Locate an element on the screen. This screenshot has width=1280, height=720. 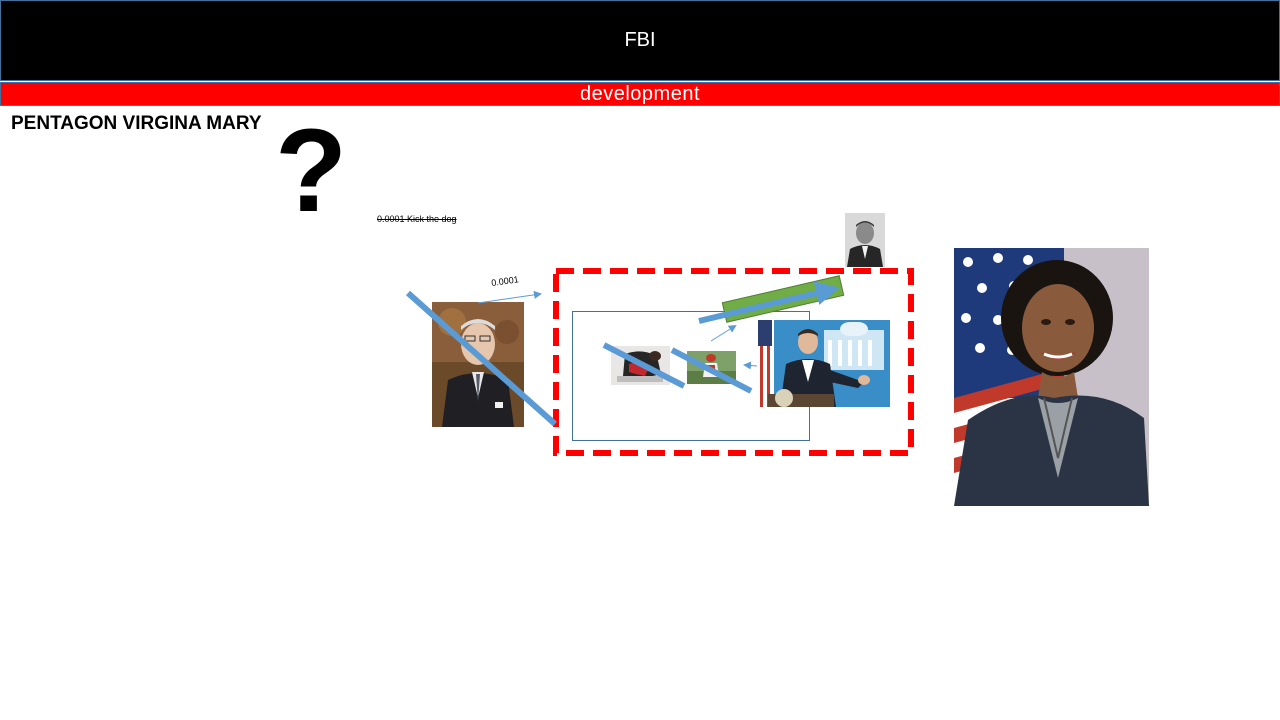
portrait-man-small is located at coordinates (865, 240).